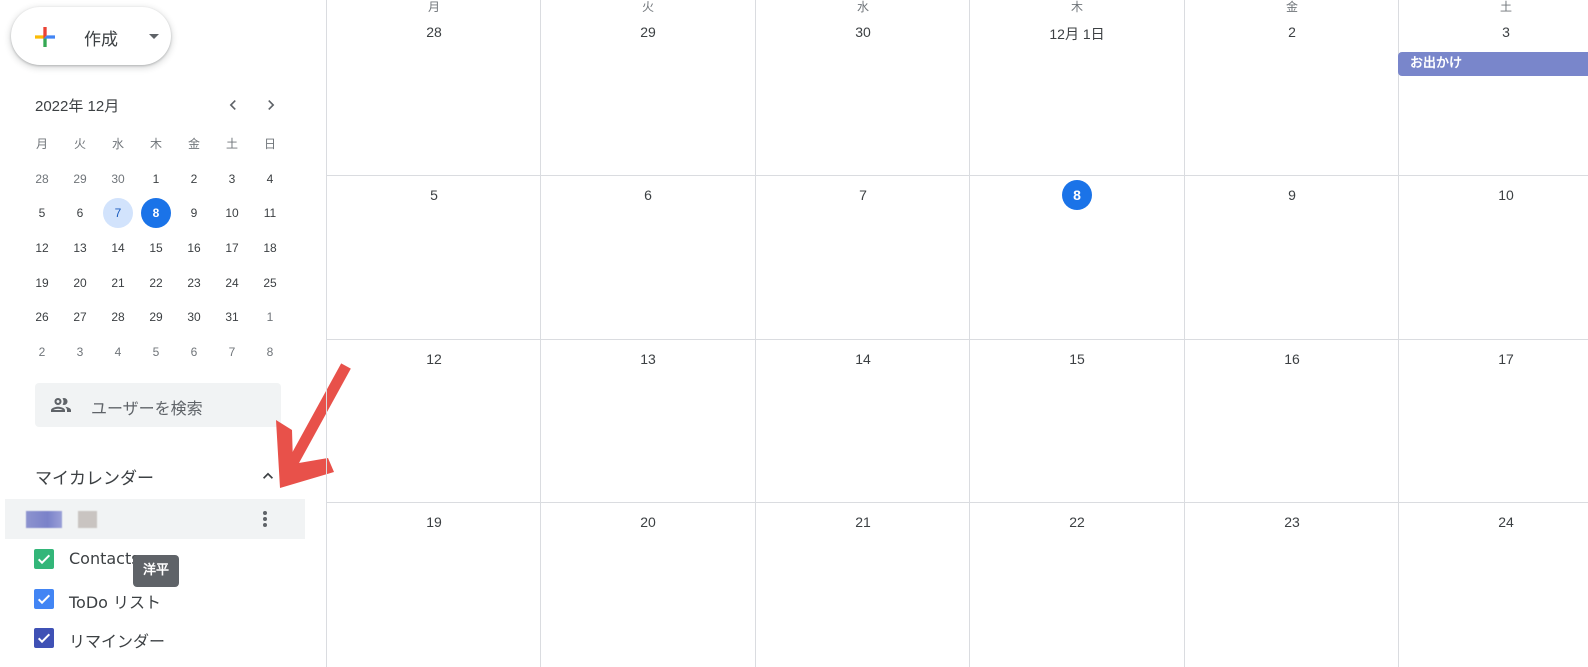 The height and width of the screenshot is (667, 1588). I want to click on today-badge: 8, so click(1077, 195).